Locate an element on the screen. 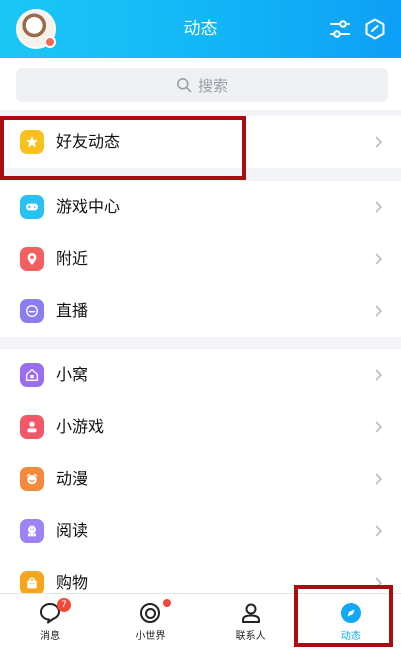  shopping-bag-icon is located at coordinates (32, 583).